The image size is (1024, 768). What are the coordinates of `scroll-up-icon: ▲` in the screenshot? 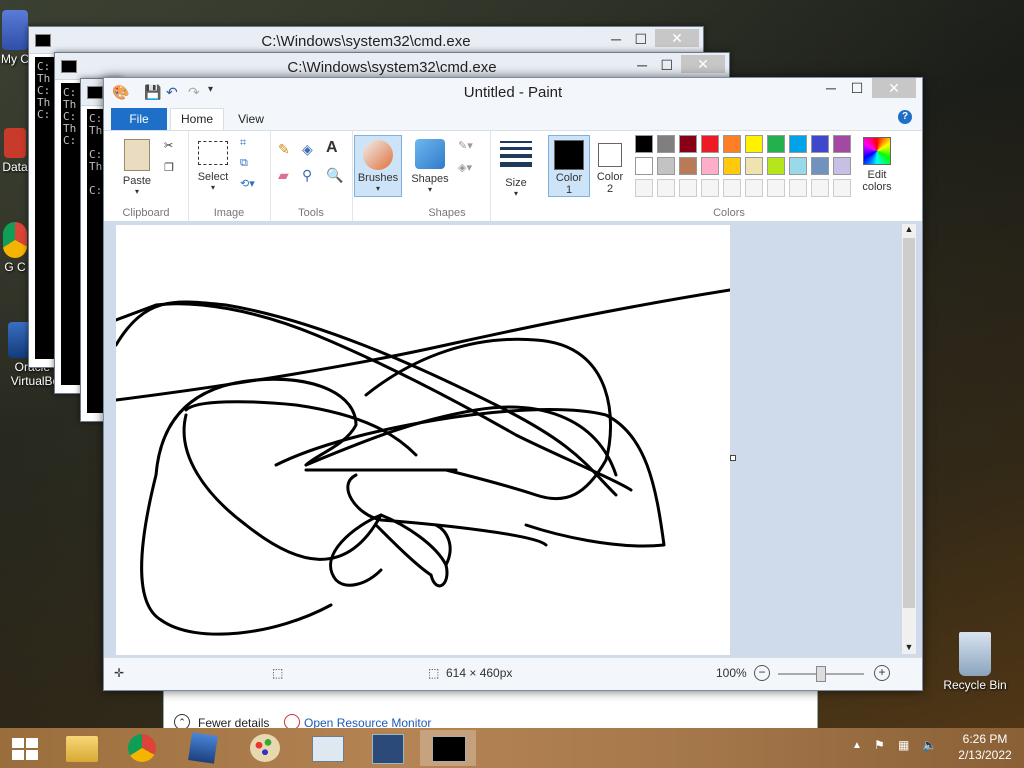 It's located at (909, 230).